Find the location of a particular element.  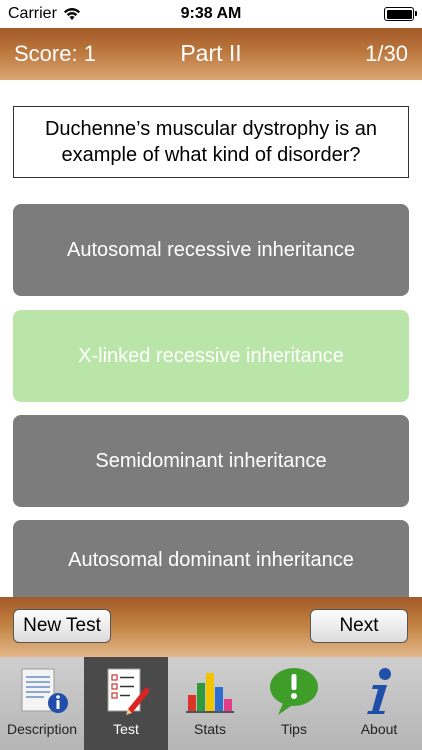

status-time: 9:38 AM is located at coordinates (211, 13).